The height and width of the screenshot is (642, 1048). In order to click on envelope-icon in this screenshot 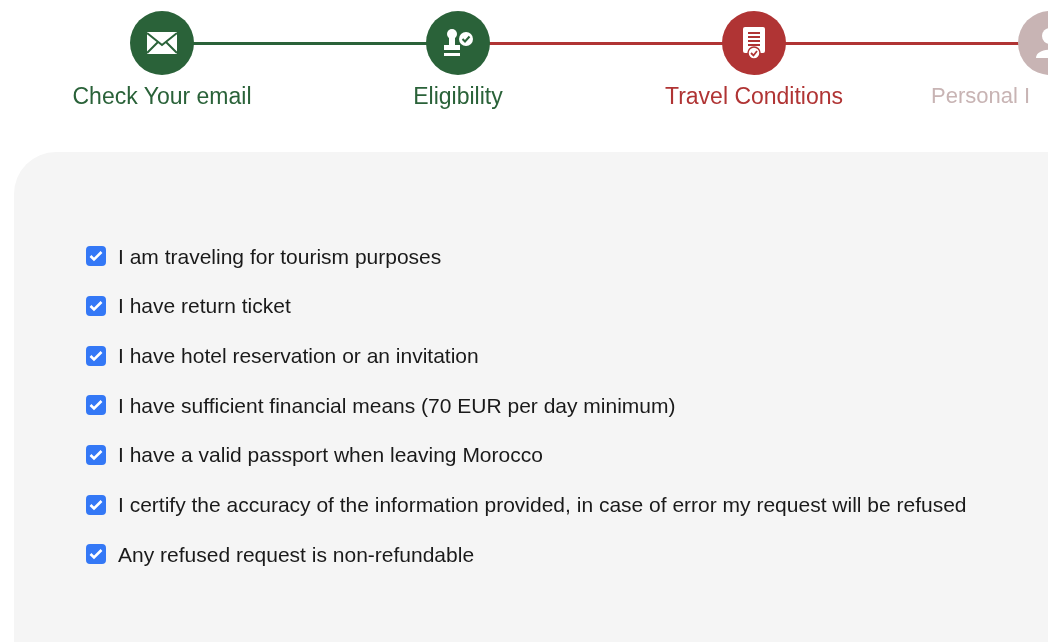, I will do `click(162, 43)`.